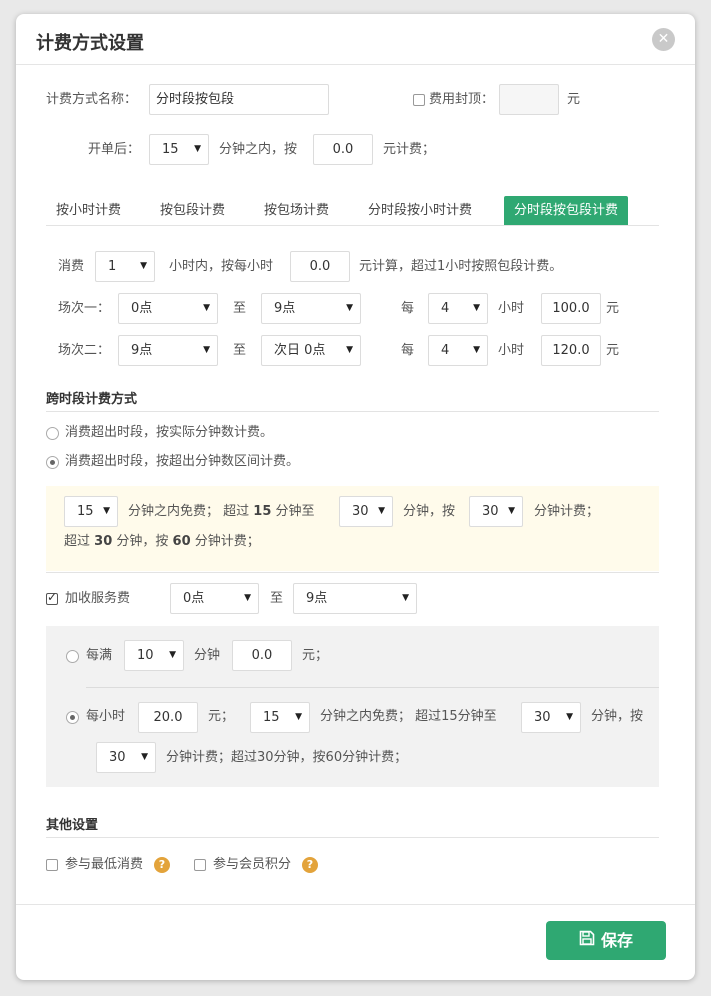  Describe the element at coordinates (240, 308) in the screenshot. I see `session1-to-label: 至` at that location.